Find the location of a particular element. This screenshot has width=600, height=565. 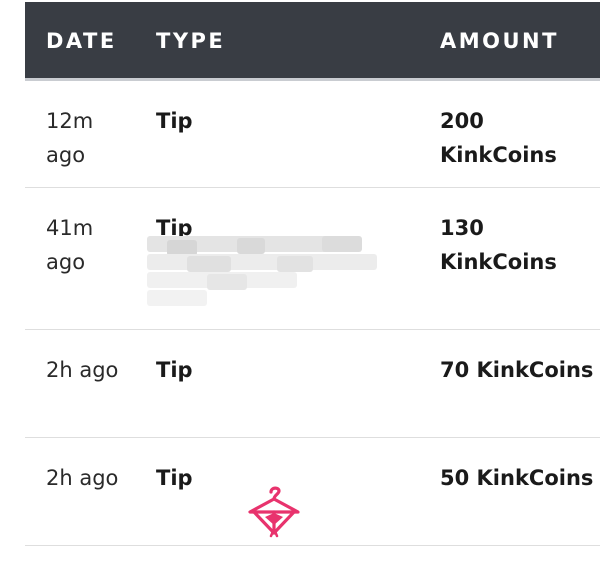

row-amount: 50 KinkCoins is located at coordinates (517, 478).